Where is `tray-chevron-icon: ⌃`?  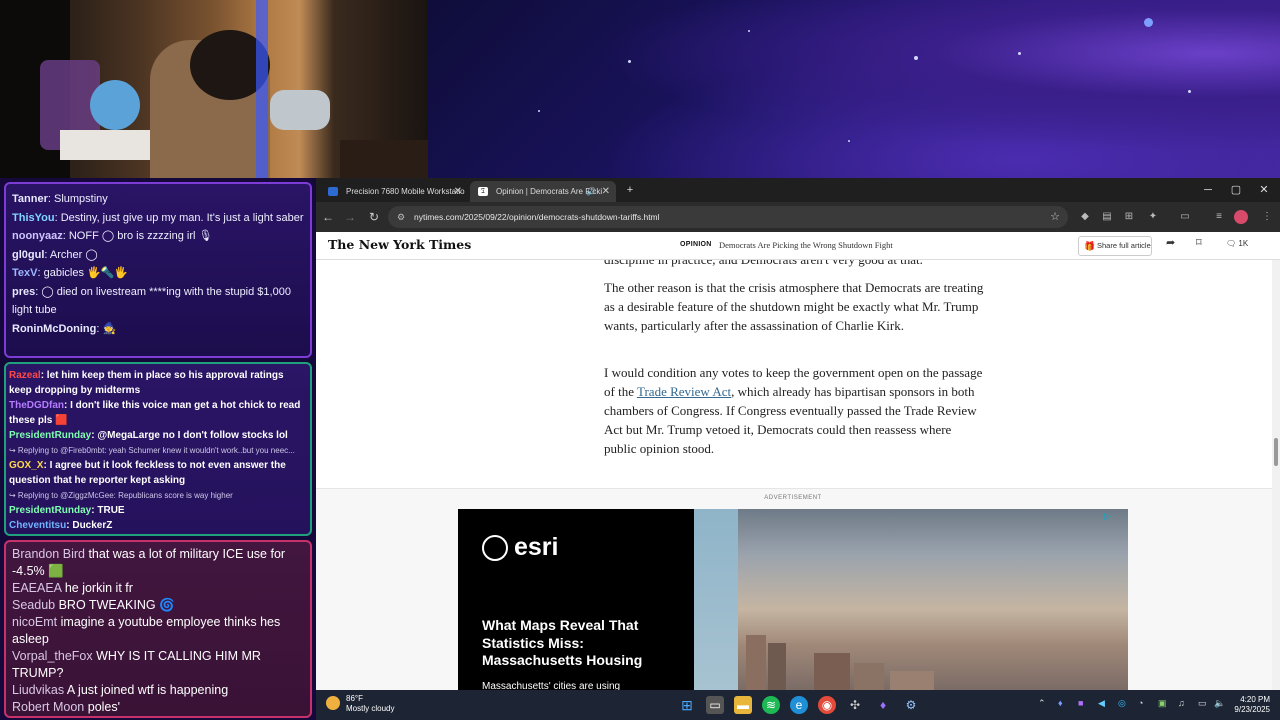
tray-chevron-icon: ⌃ is located at coordinates (1042, 703).